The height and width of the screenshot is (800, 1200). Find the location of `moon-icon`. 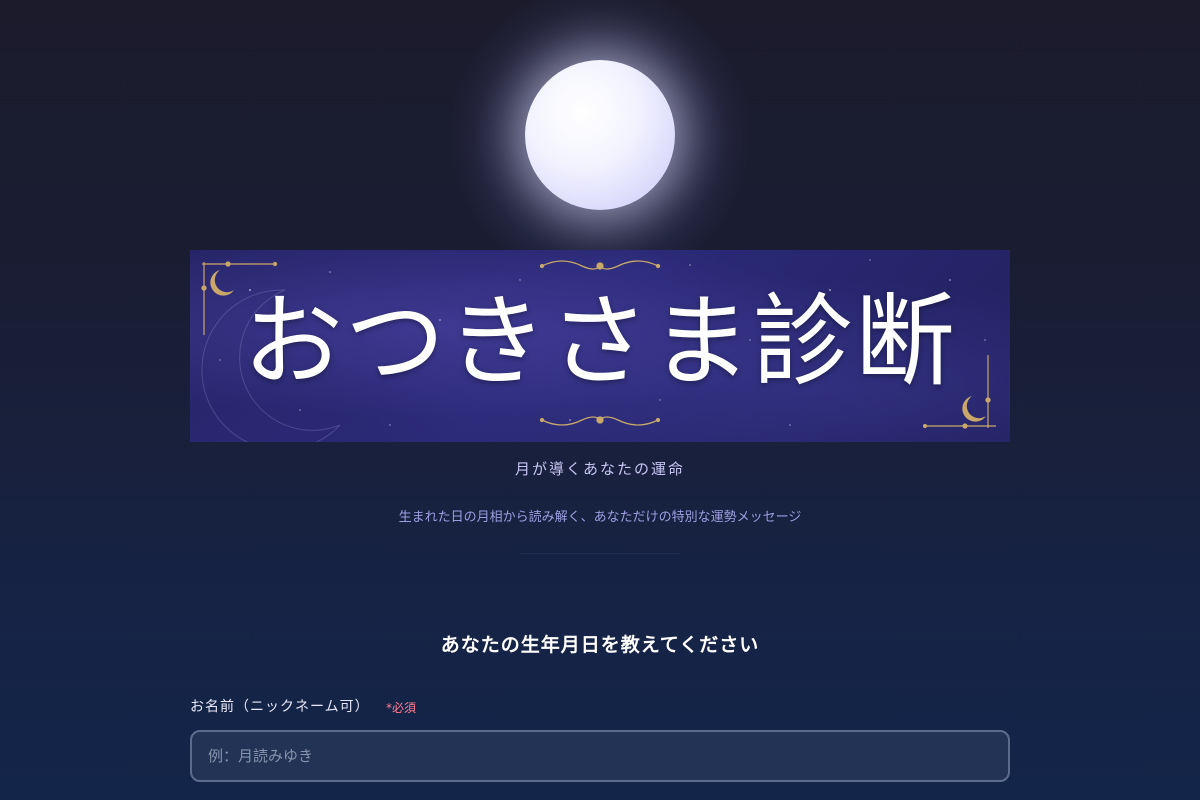

moon-icon is located at coordinates (600, 135).